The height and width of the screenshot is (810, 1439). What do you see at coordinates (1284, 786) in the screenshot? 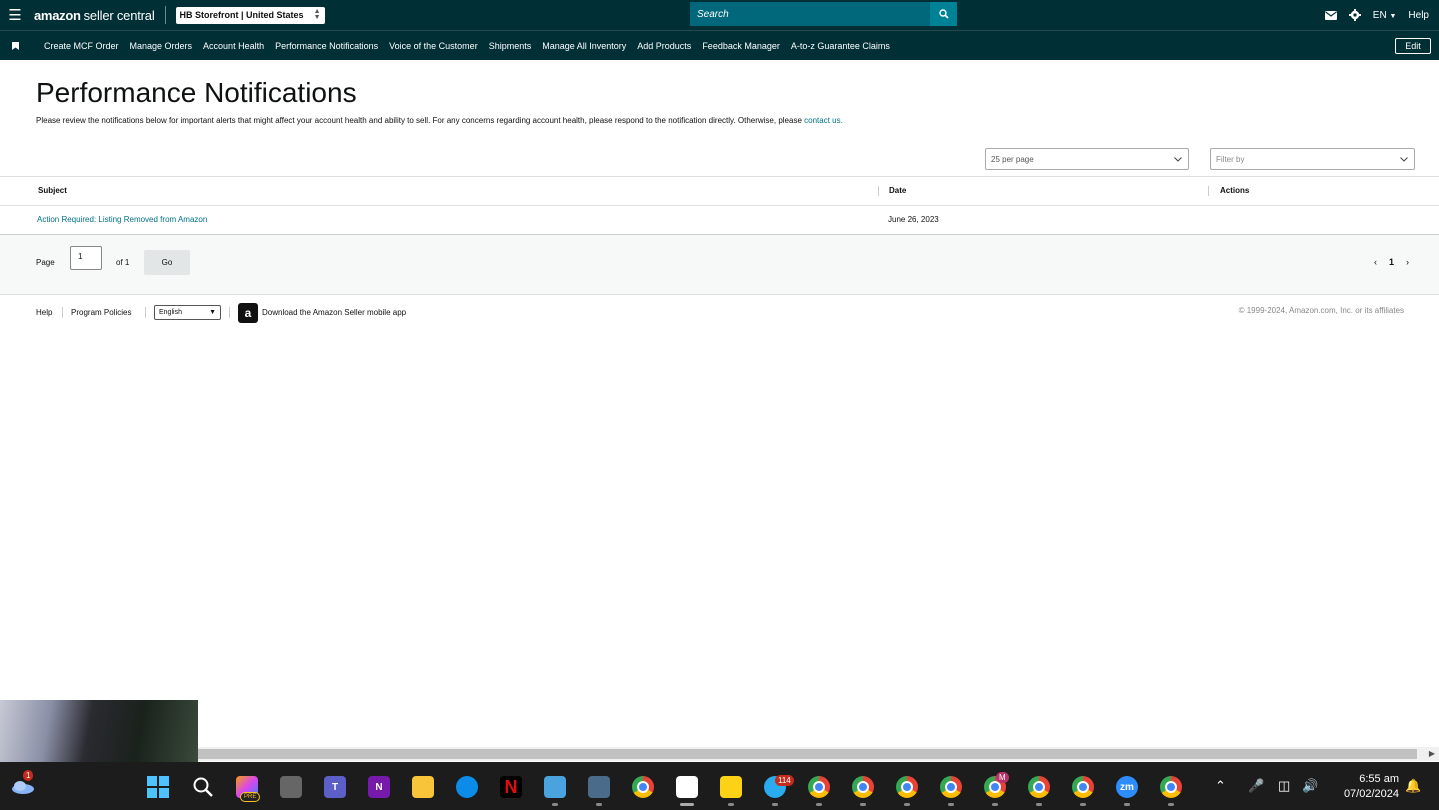
I see `network-icon: ◫` at bounding box center [1284, 786].